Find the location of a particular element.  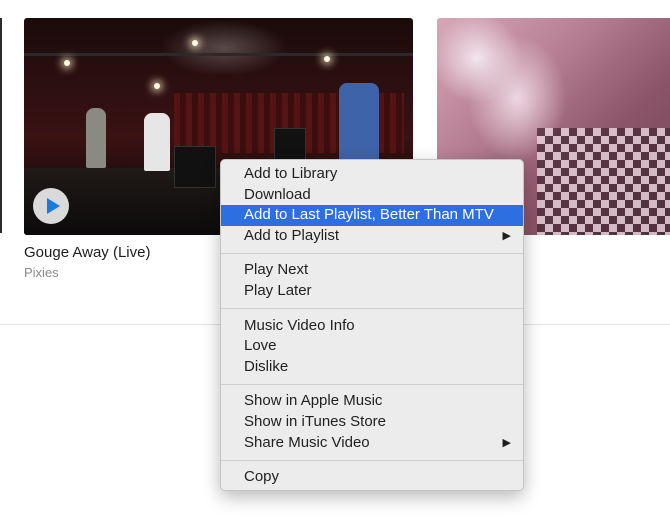

menu-item-label: Play Next is located at coordinates (276, 270).